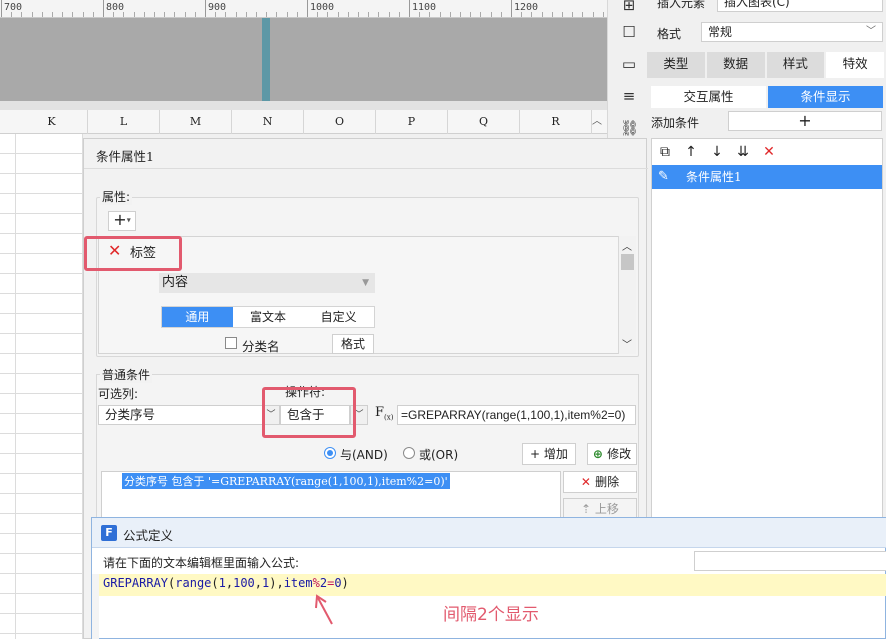 The height and width of the screenshot is (639, 886). What do you see at coordinates (303, 105) in the screenshot?
I see `canvas-divider` at bounding box center [303, 105].